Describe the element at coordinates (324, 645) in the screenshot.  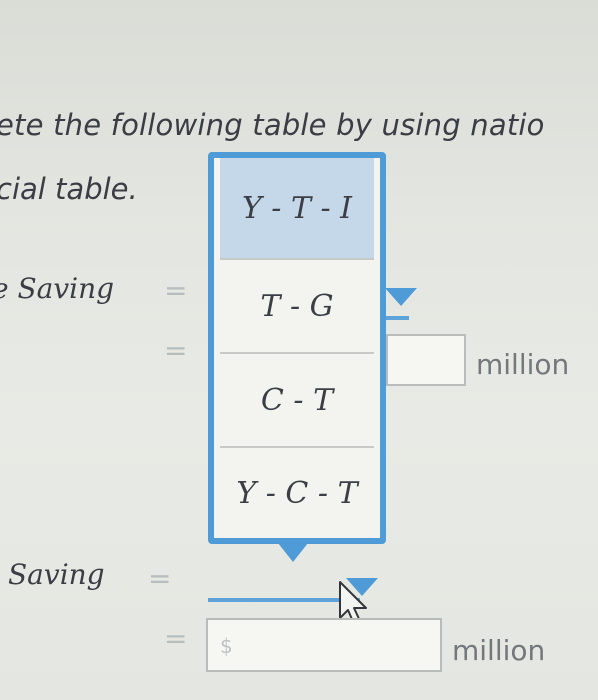
I see `public-saving-input: $` at that location.